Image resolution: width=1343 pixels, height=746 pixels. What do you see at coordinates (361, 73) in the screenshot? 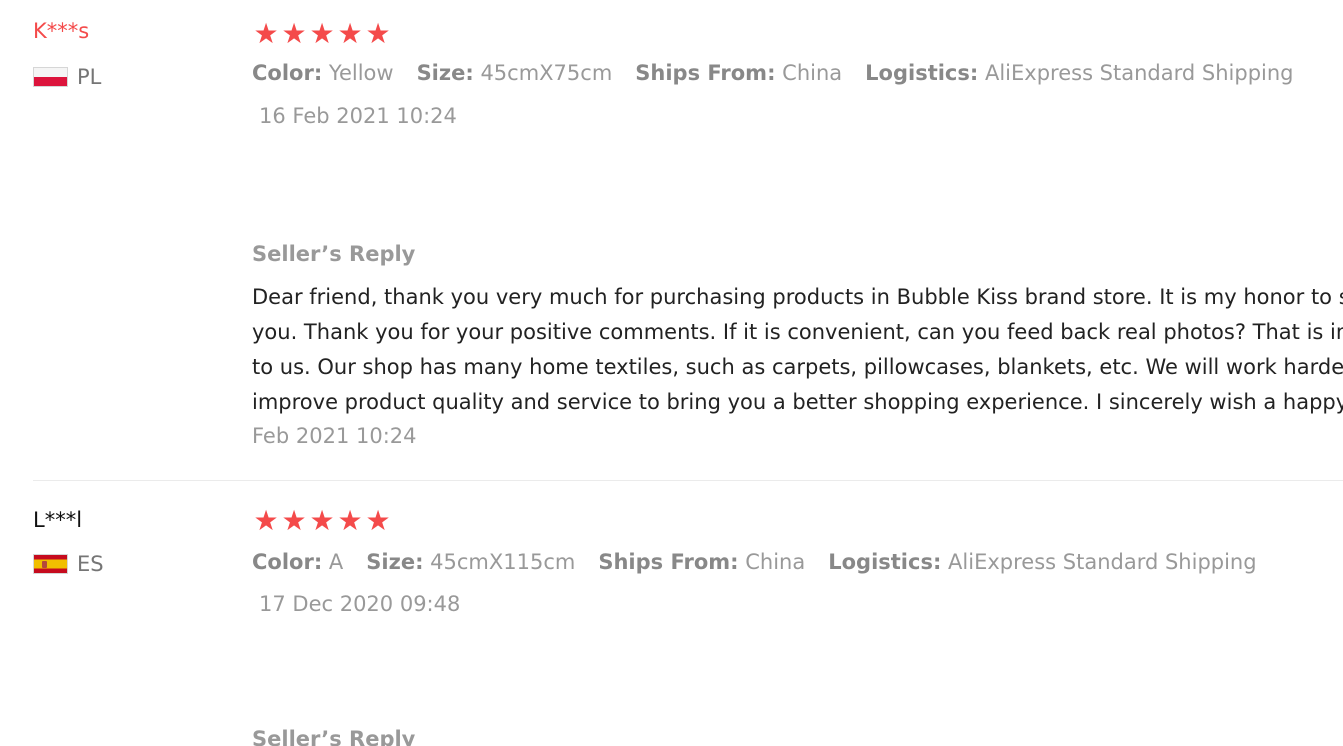
I see `sku-value: Yellow` at bounding box center [361, 73].